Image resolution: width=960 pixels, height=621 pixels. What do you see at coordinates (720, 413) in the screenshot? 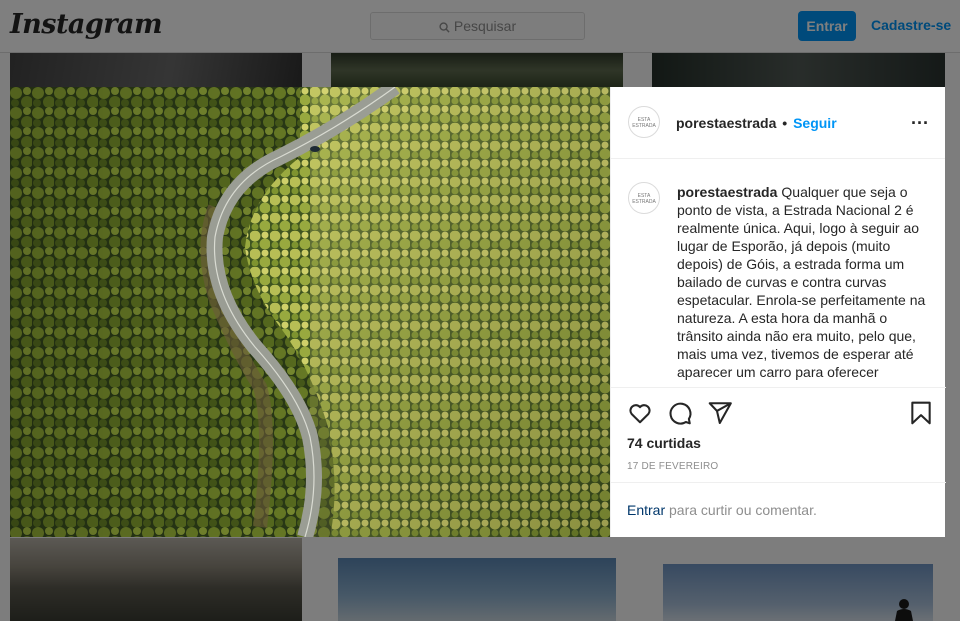
I see `share-icon` at bounding box center [720, 413].